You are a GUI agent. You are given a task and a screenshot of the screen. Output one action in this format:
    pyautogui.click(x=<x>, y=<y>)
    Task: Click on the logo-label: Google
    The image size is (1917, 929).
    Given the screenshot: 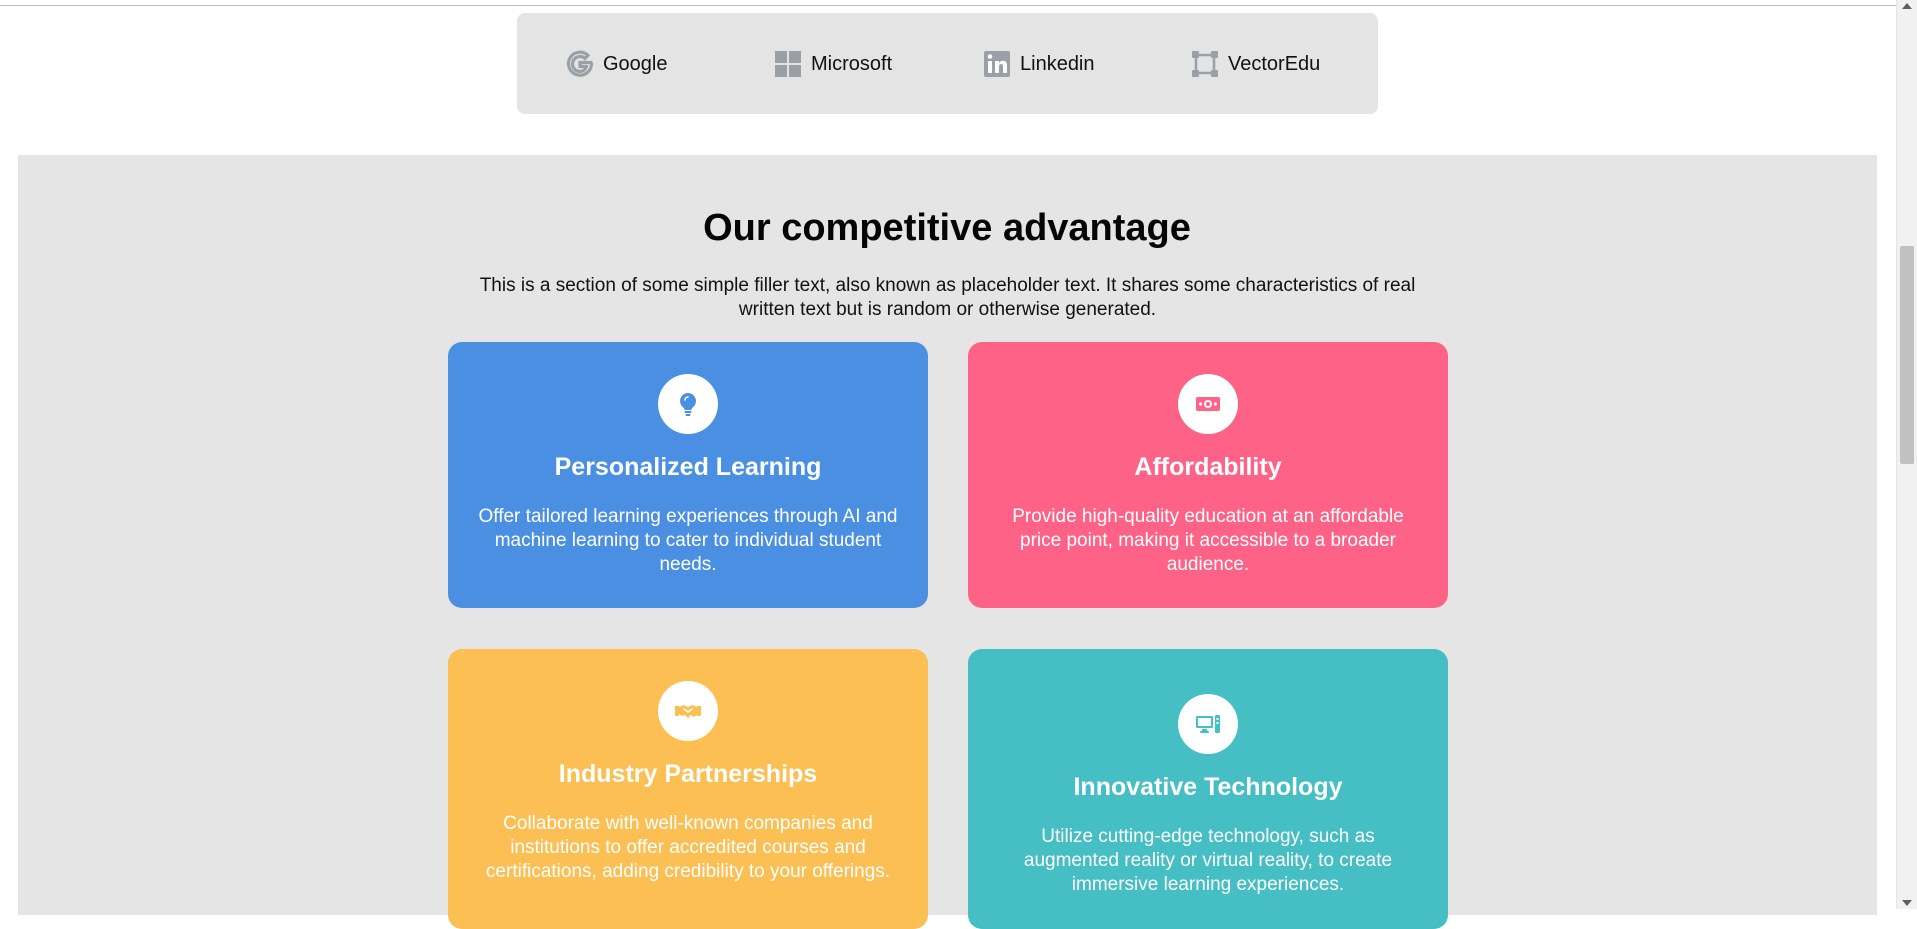 What is the action you would take?
    pyautogui.click(x=635, y=63)
    